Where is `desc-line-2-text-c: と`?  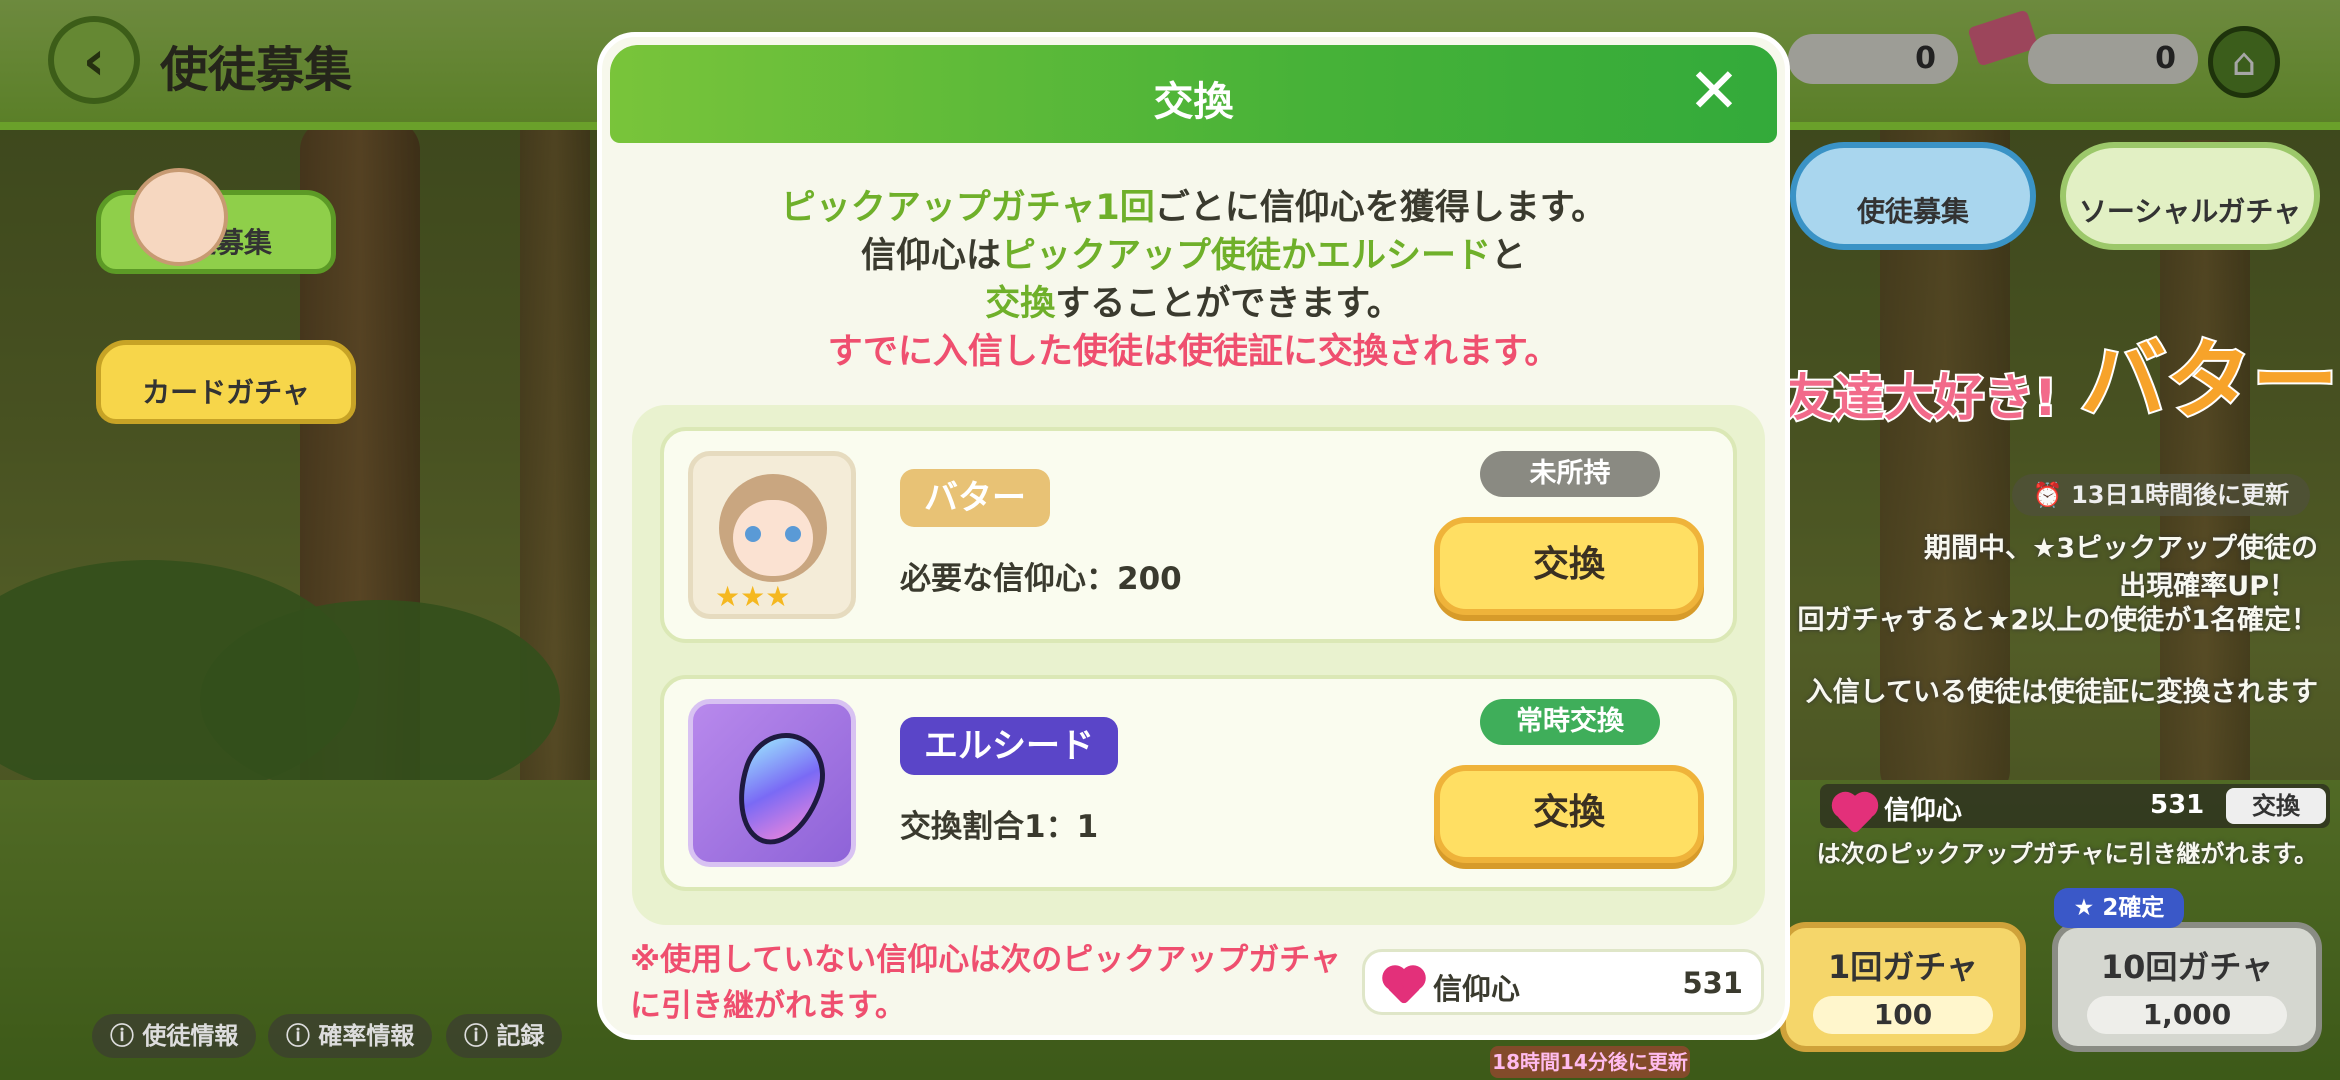
desc-line-2-text-c: と is located at coordinates (1509, 256).